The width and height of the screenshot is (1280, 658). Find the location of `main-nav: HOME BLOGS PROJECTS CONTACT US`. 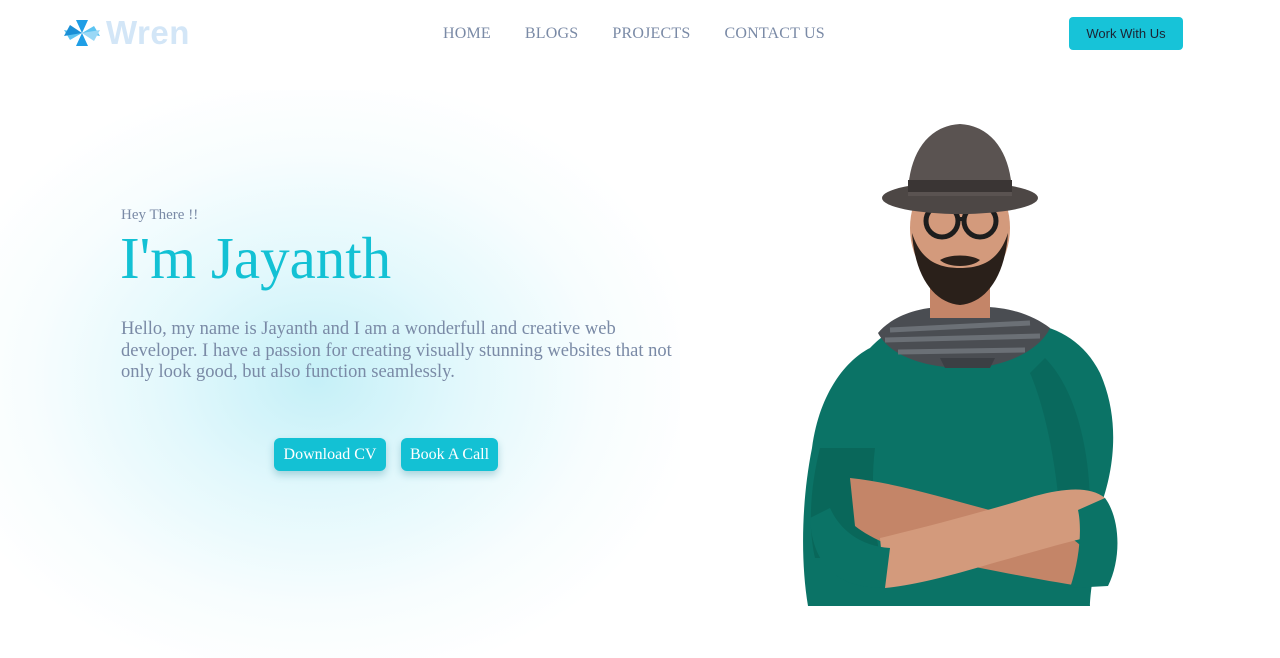

main-nav: HOME BLOGS PROJECTS CONTACT US is located at coordinates (651, 34).